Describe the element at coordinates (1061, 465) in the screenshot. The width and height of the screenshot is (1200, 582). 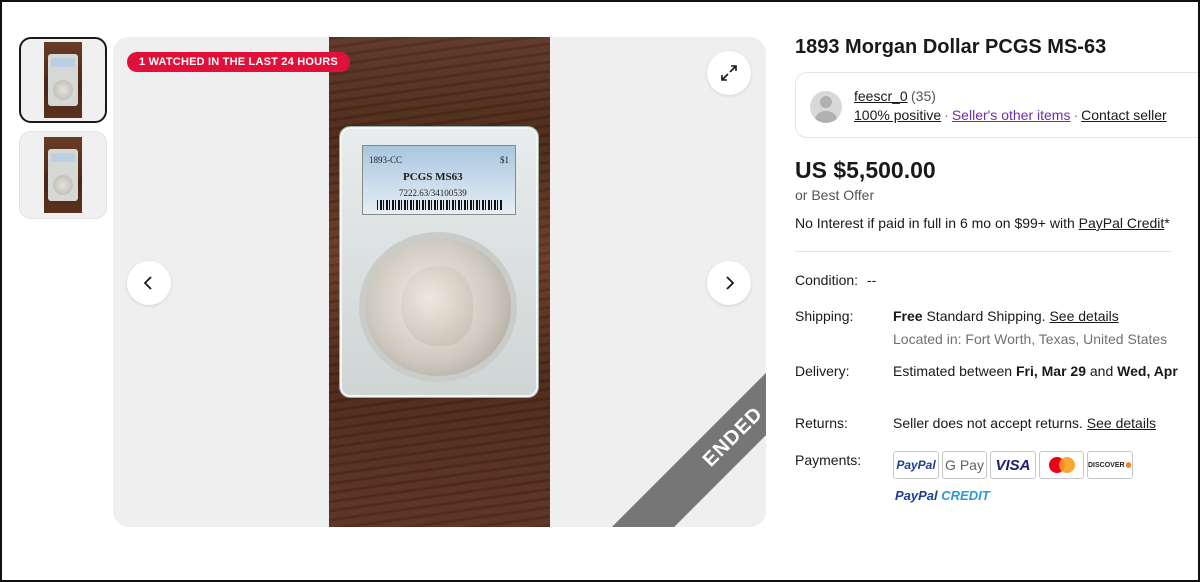
I see `mastercard-icon` at that location.